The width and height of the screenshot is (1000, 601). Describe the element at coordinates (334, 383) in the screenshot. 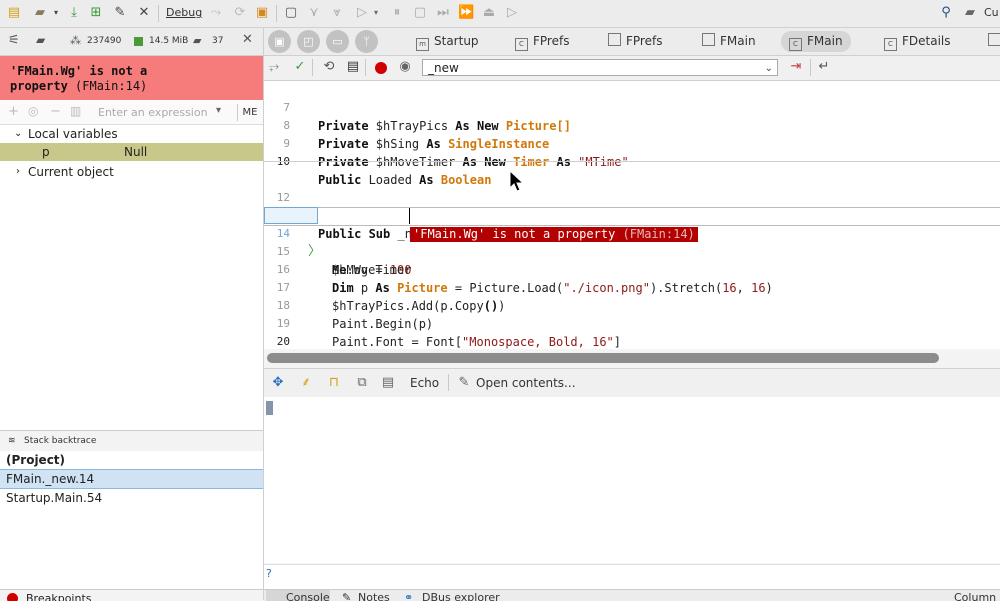

I see `lock-icon: ⊓` at that location.